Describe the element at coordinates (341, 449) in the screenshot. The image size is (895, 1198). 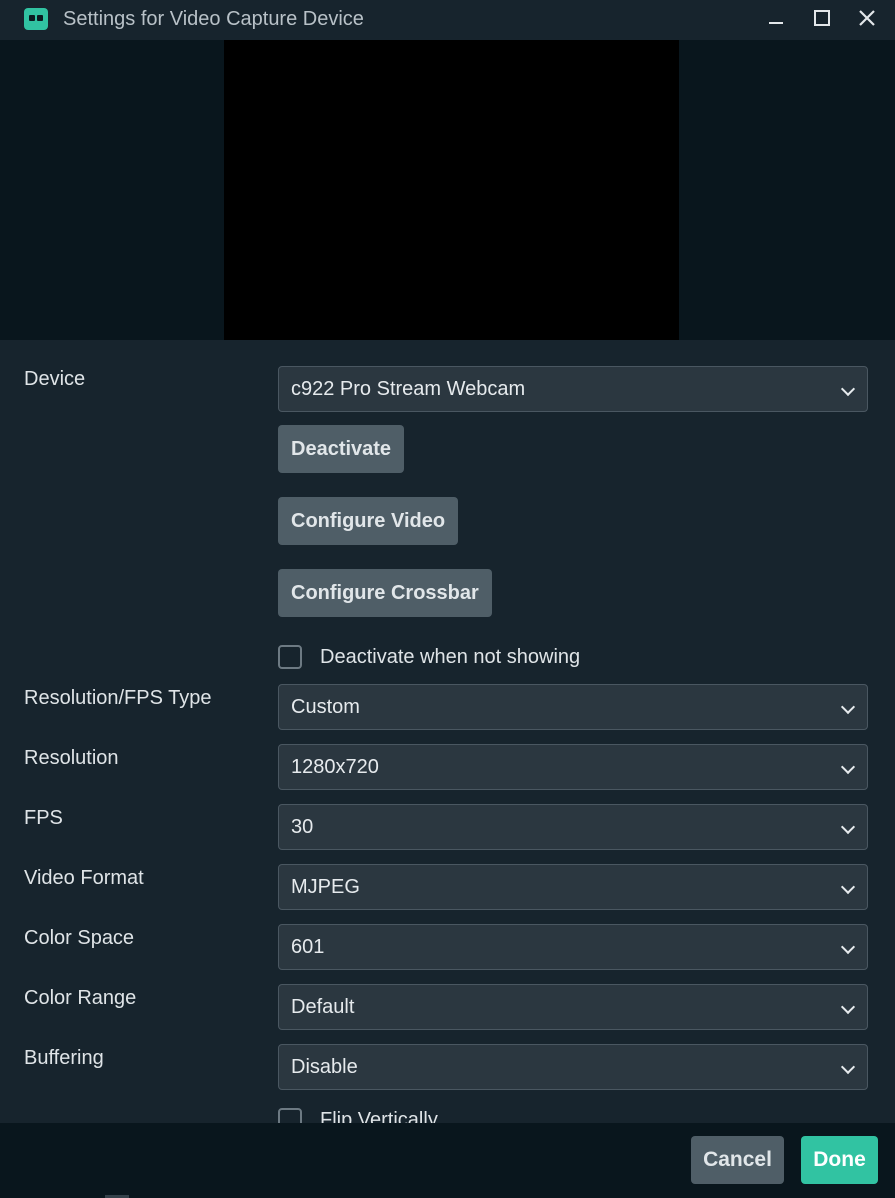
I see `deactivate-button: Deactivate` at that location.